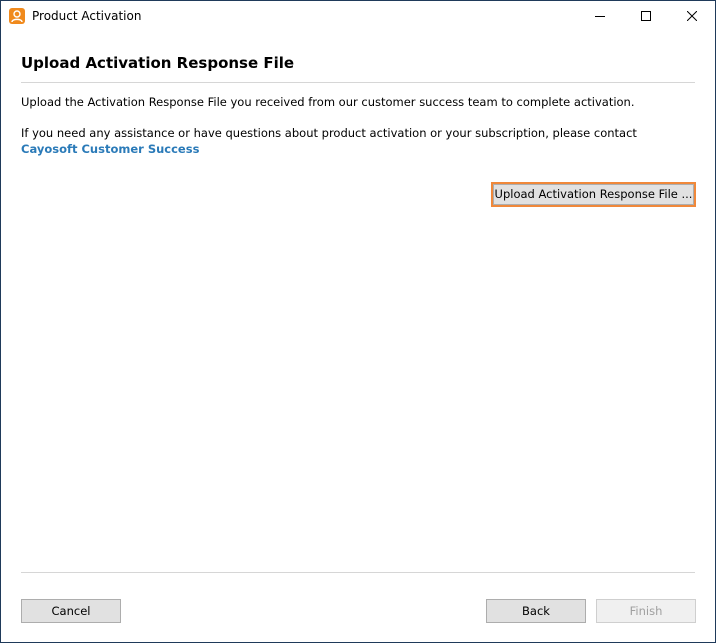 The height and width of the screenshot is (643, 716). I want to click on cancel-button: Cancel, so click(71, 611).